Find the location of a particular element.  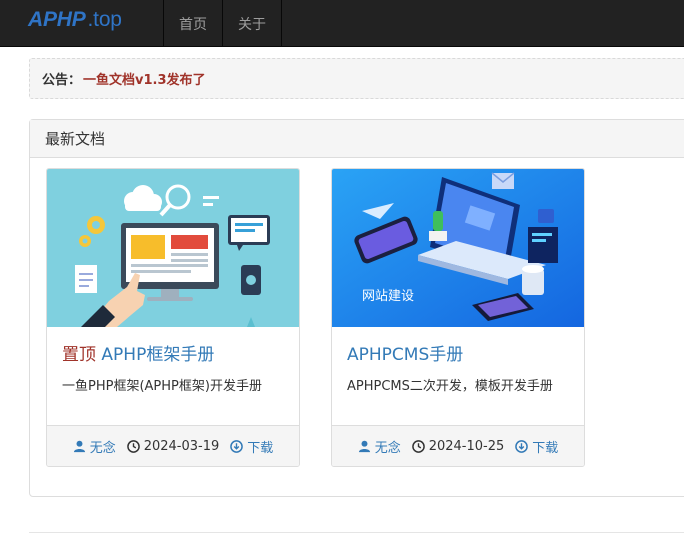

announcement-bar: 公告： 一鱼文档v1.3发布了 is located at coordinates (356, 78).